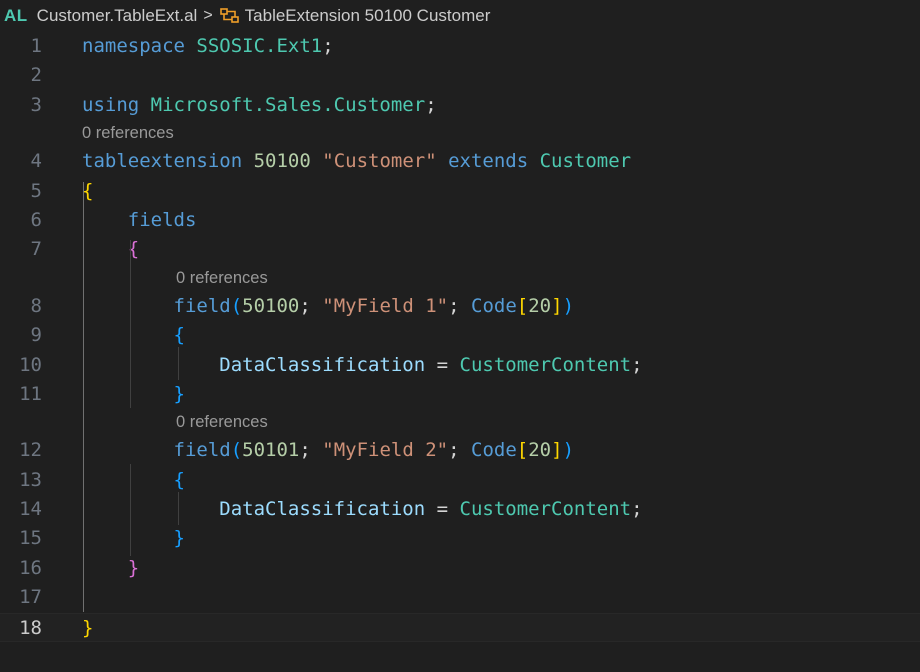 The height and width of the screenshot is (672, 920). What do you see at coordinates (460, 220) in the screenshot?
I see `code-line: 6 fields` at bounding box center [460, 220].